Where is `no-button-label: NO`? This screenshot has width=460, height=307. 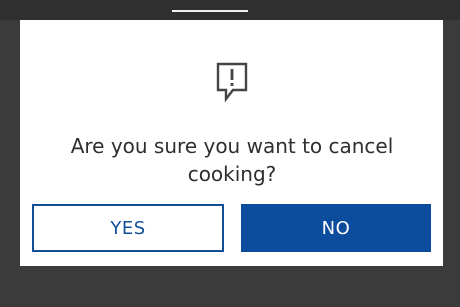
no-button-label: NO is located at coordinates (336, 228).